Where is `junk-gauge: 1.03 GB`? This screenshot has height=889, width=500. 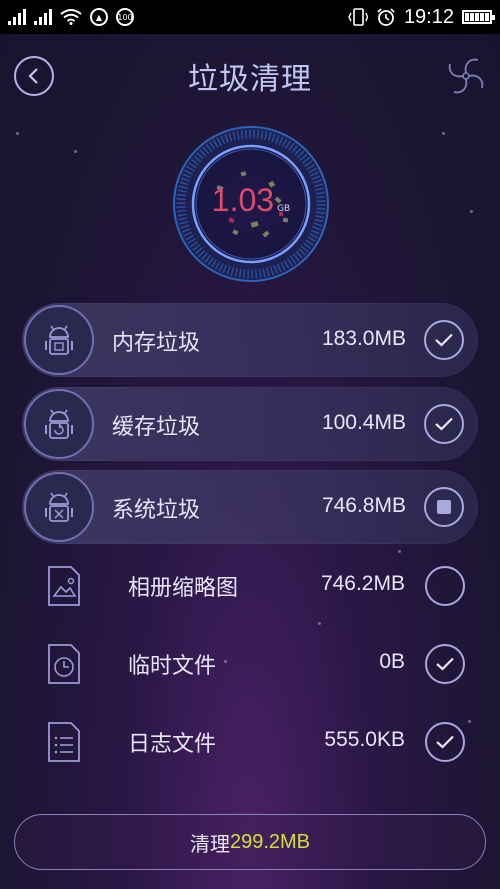
junk-gauge: 1.03 GB is located at coordinates (251, 204).